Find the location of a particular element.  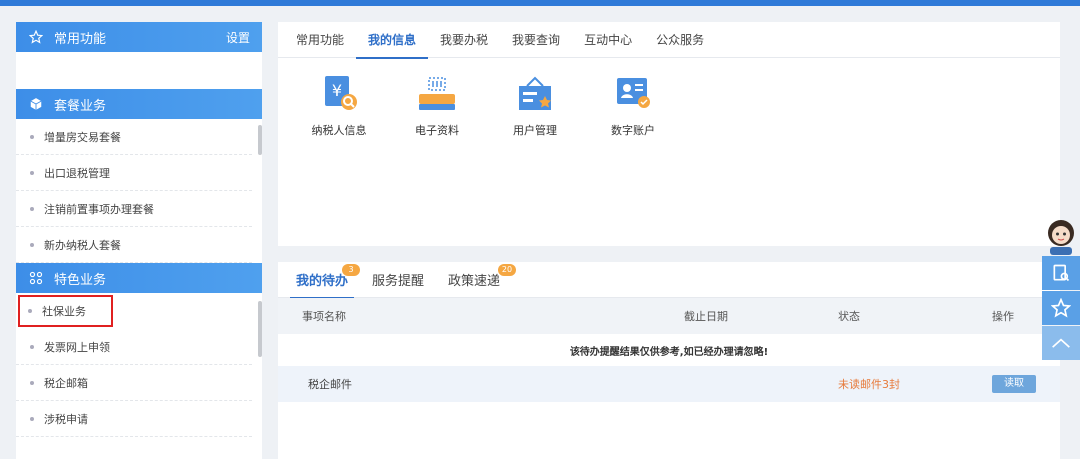

packages-header: 套餐业务 is located at coordinates (139, 104).